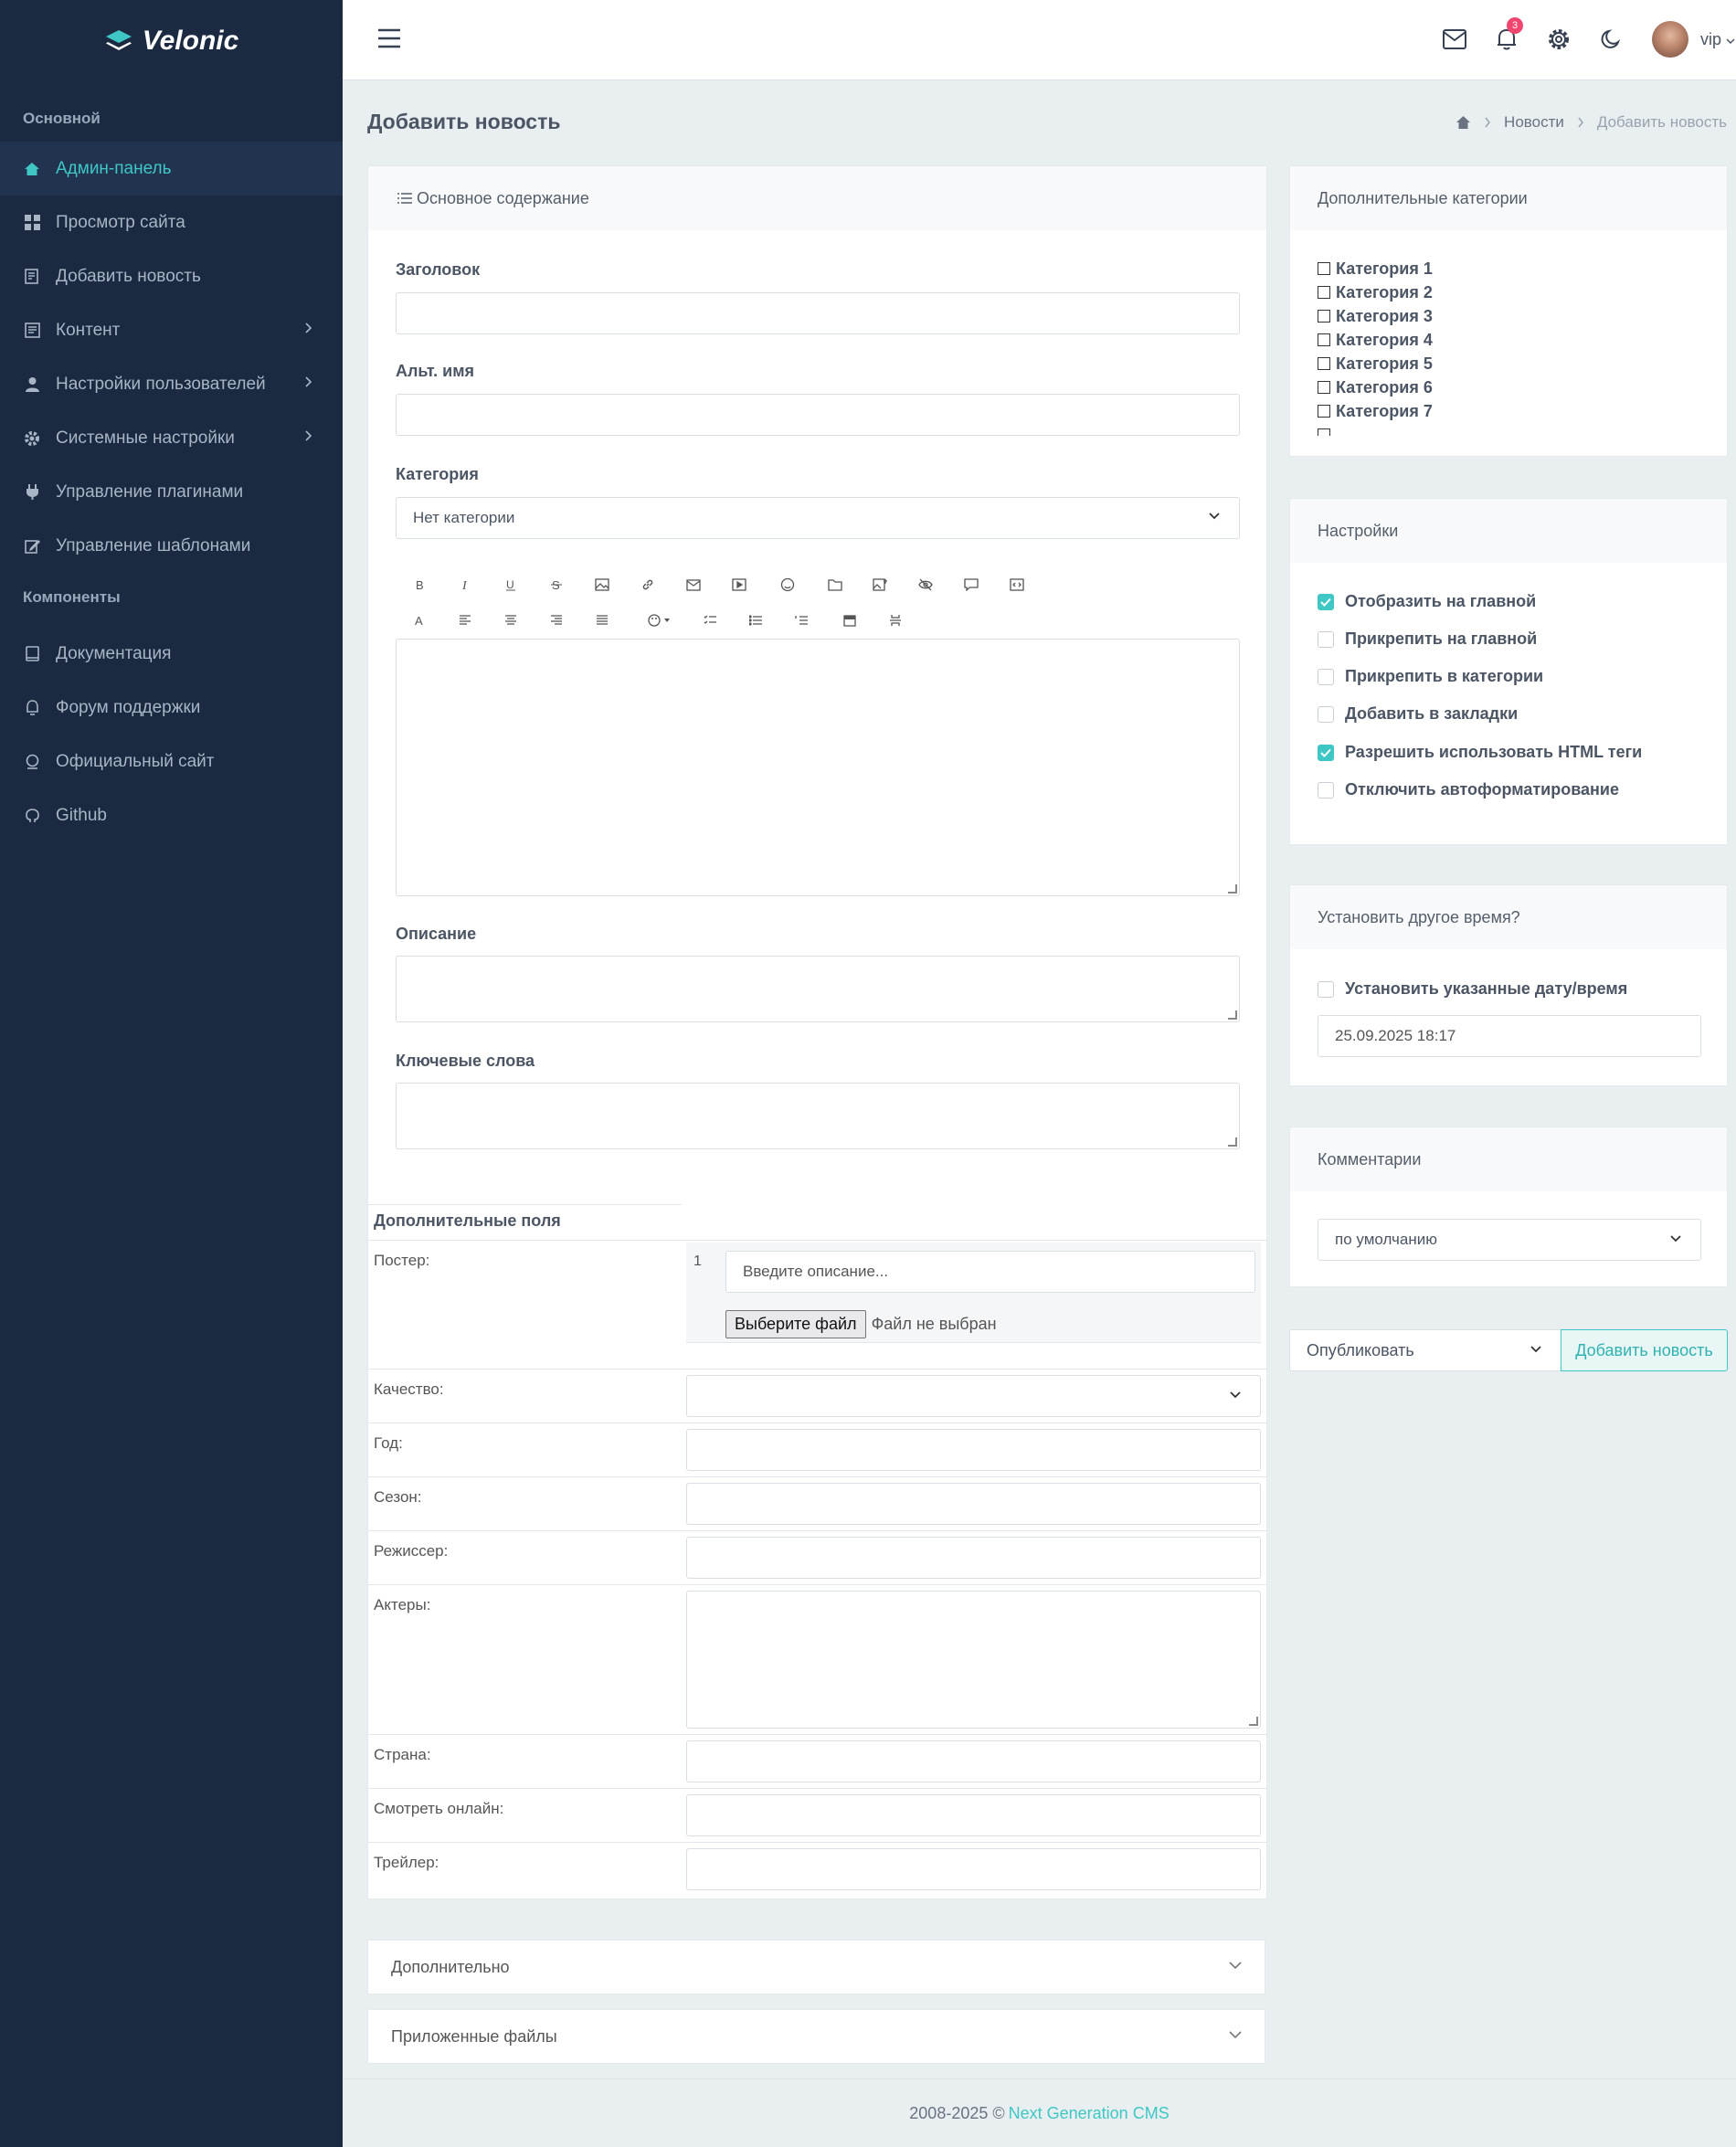 This screenshot has width=1736, height=2147. Describe the element at coordinates (659, 620) in the screenshot. I see `palette-icon` at that location.